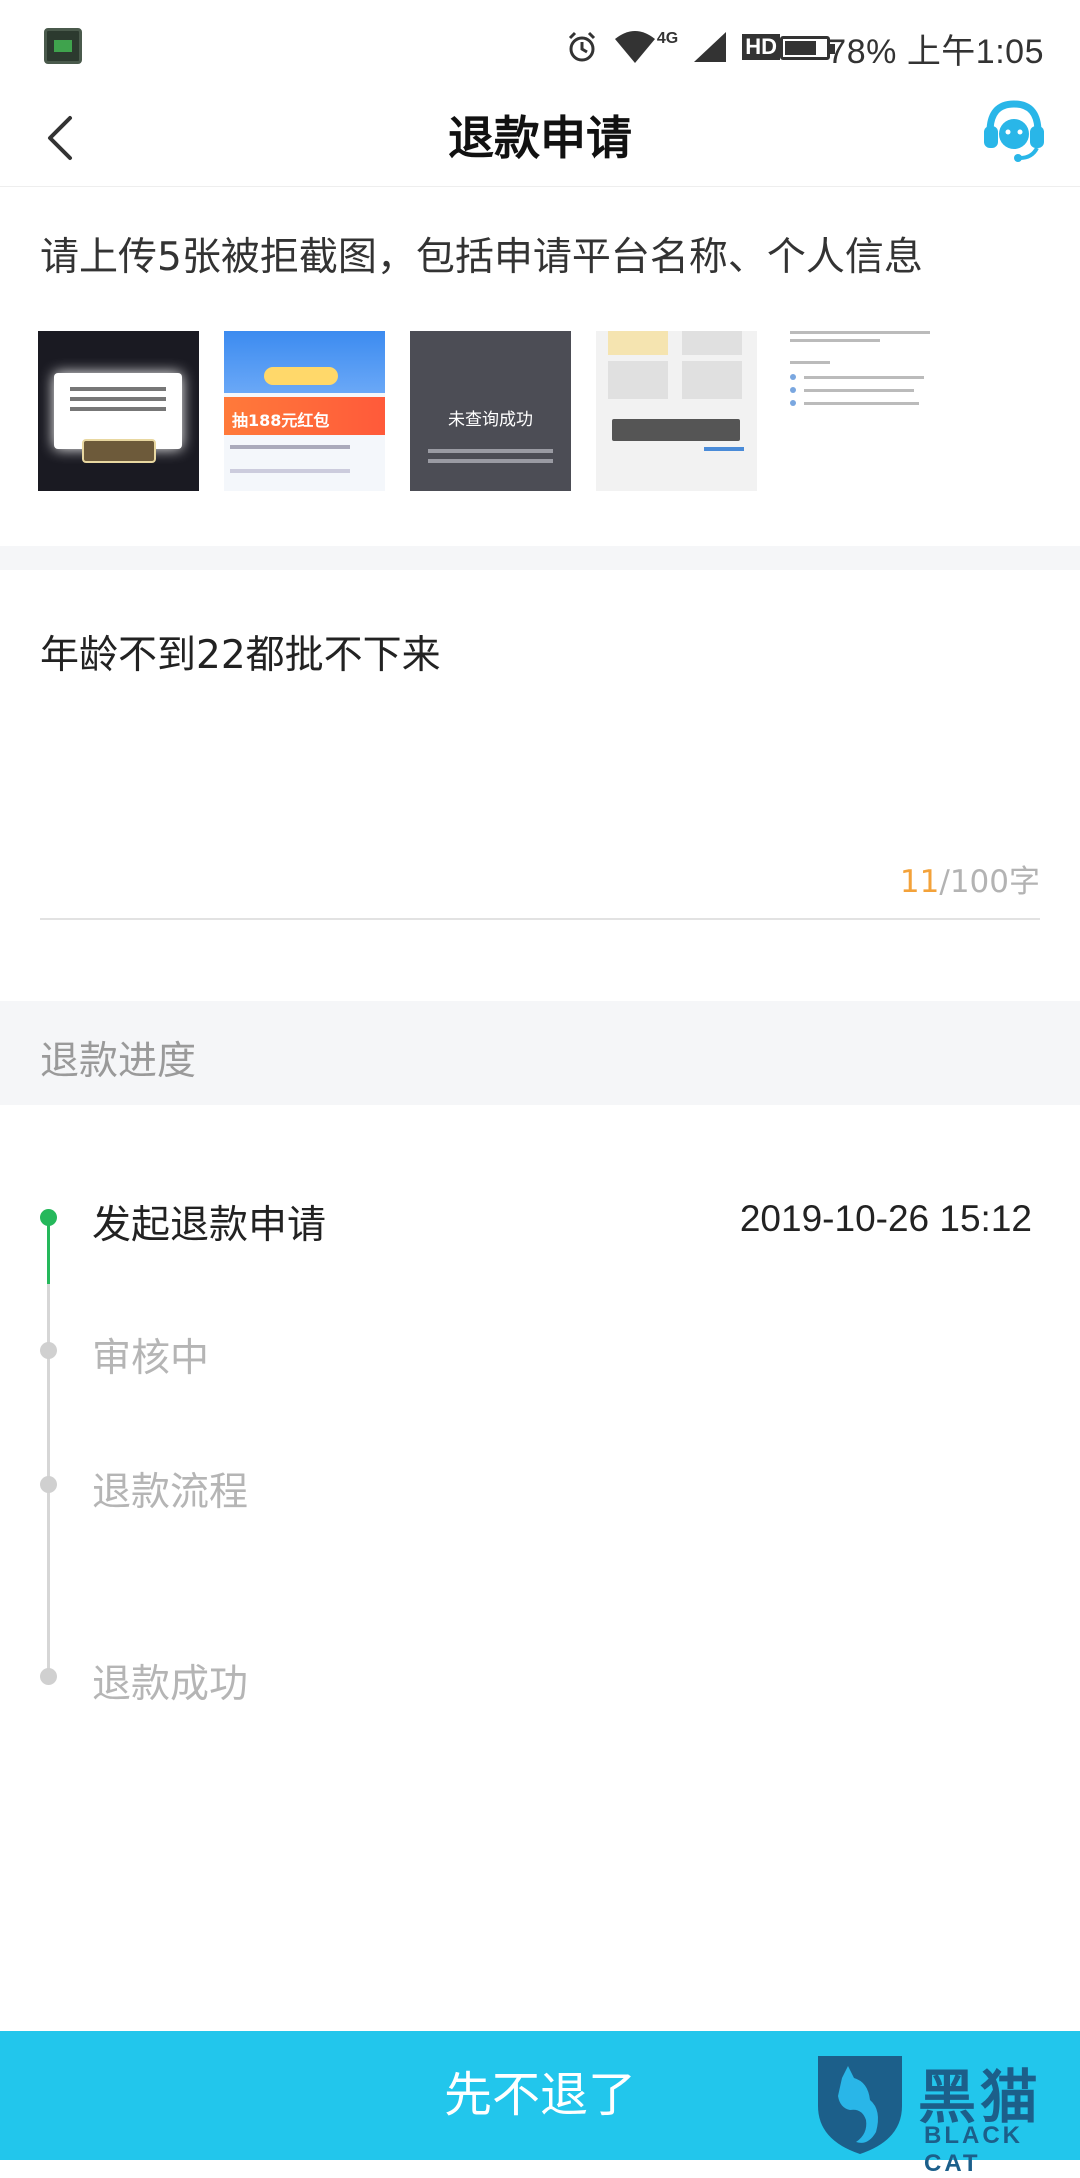 The image size is (1080, 2178). Describe the element at coordinates (989, 882) in the screenshot. I see `char-count-max: /100字` at that location.